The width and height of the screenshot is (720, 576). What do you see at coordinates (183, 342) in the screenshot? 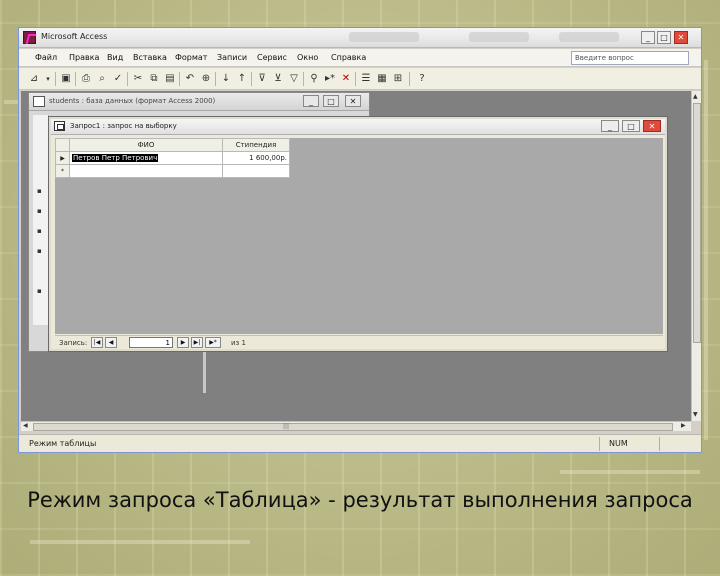
I see `next-record-button: ▶` at bounding box center [183, 342].